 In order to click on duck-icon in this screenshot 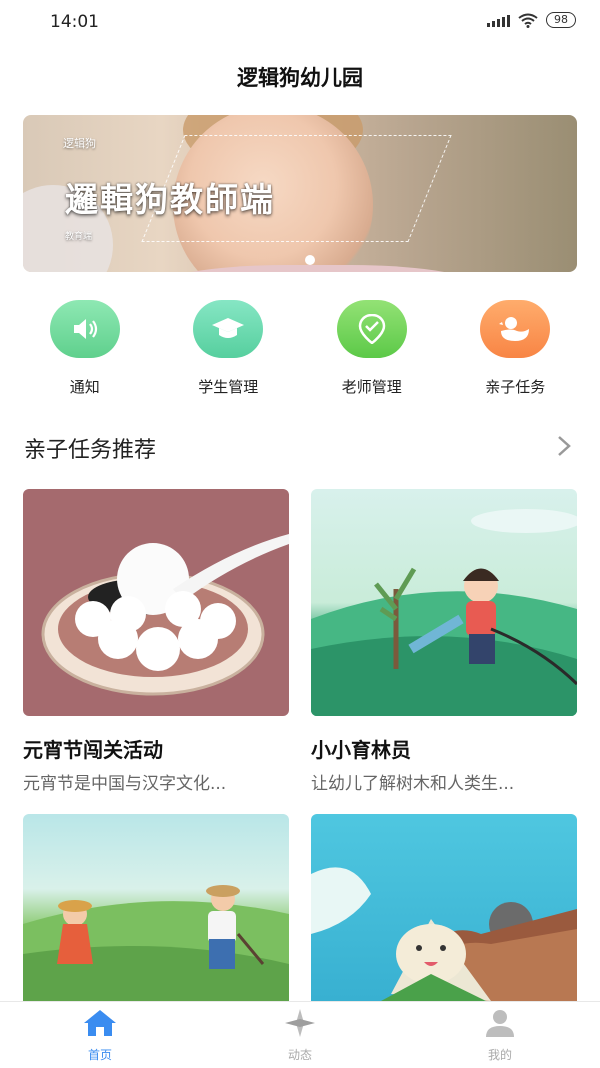, I will do `click(515, 329)`.